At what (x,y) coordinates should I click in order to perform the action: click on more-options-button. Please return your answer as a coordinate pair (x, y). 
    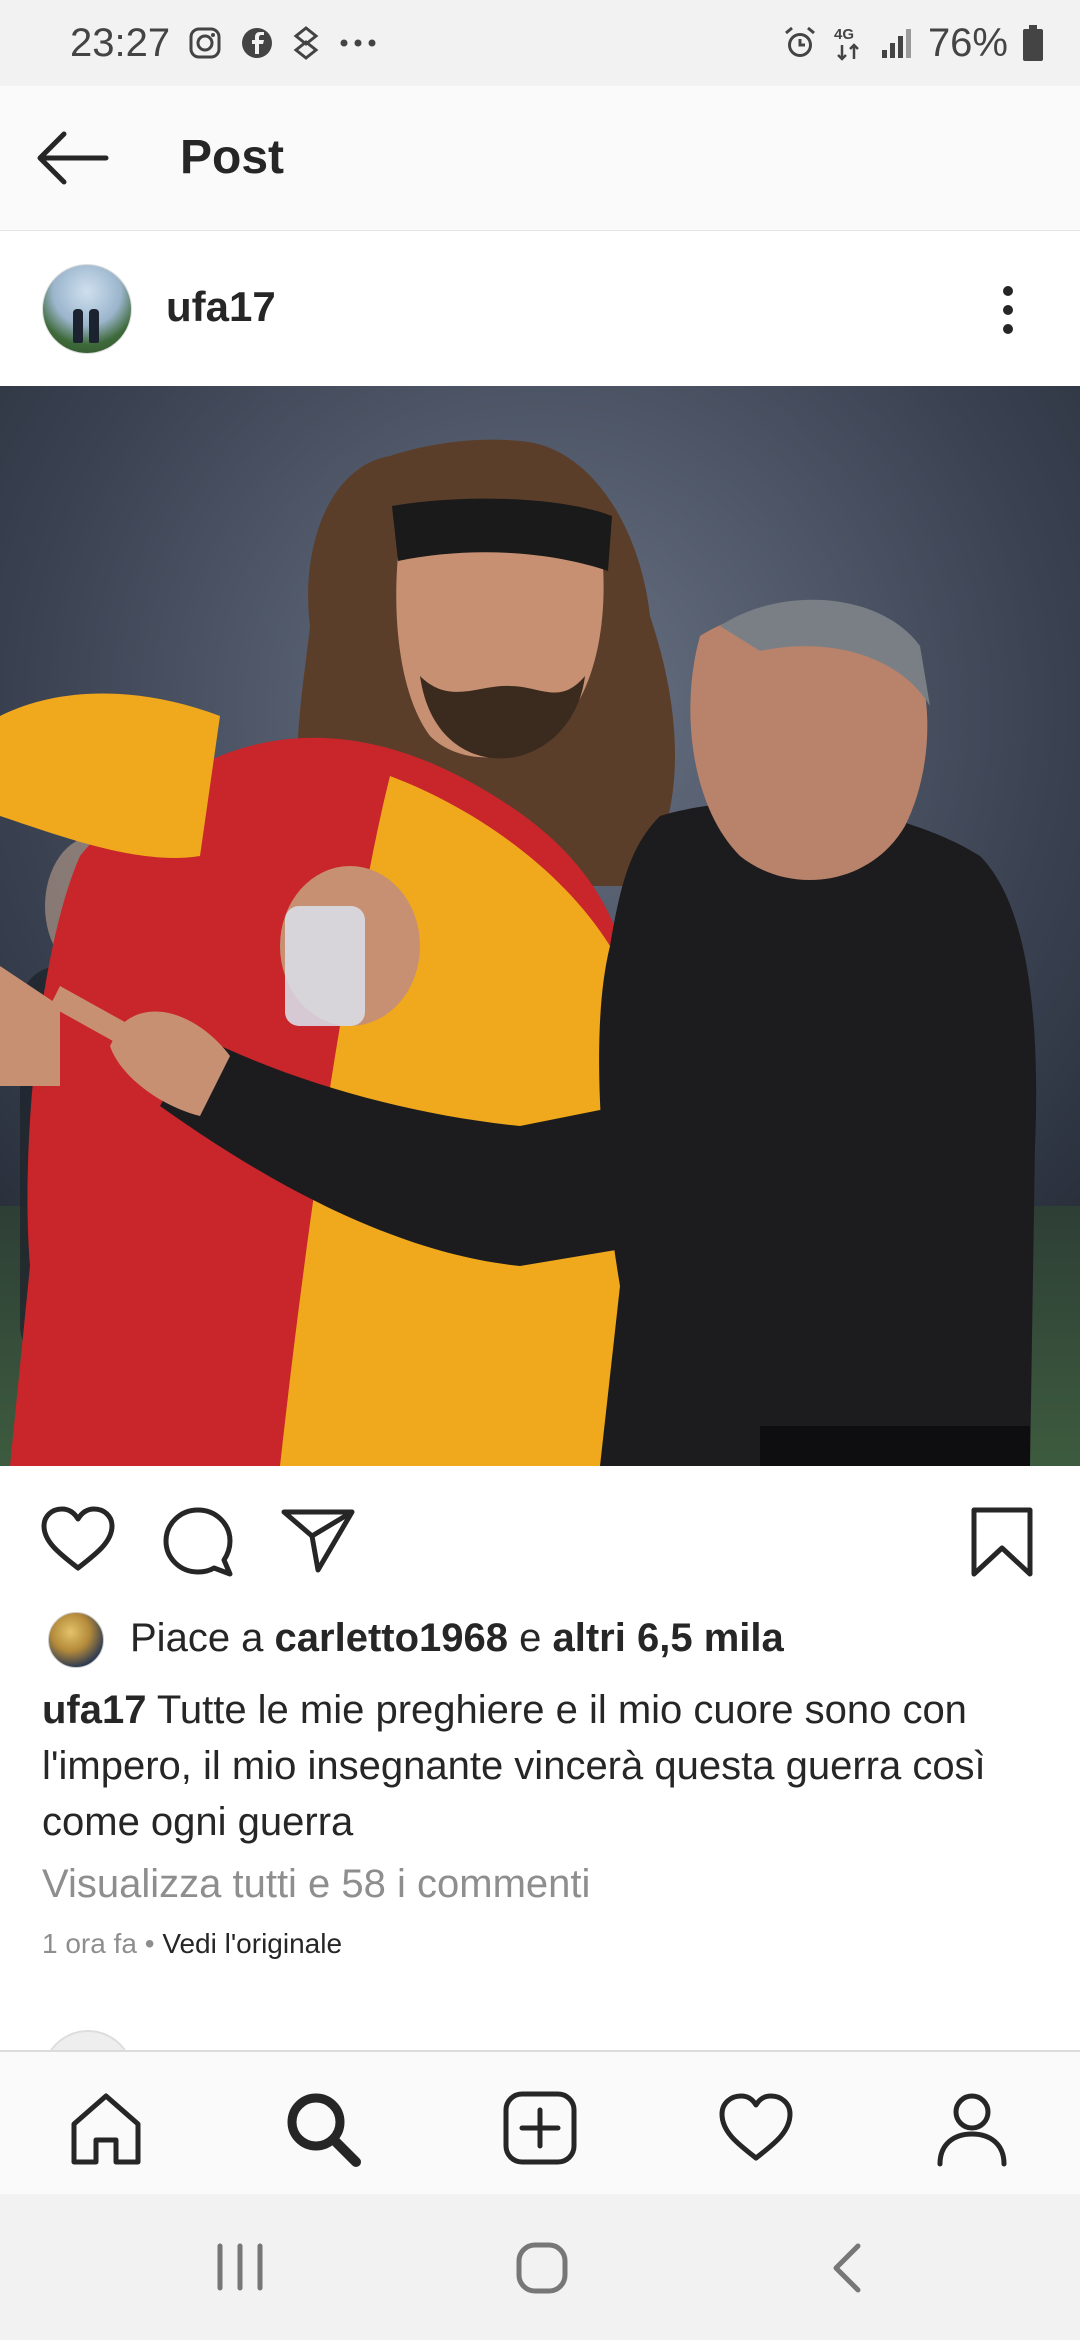
    Looking at the image, I should click on (1008, 311).